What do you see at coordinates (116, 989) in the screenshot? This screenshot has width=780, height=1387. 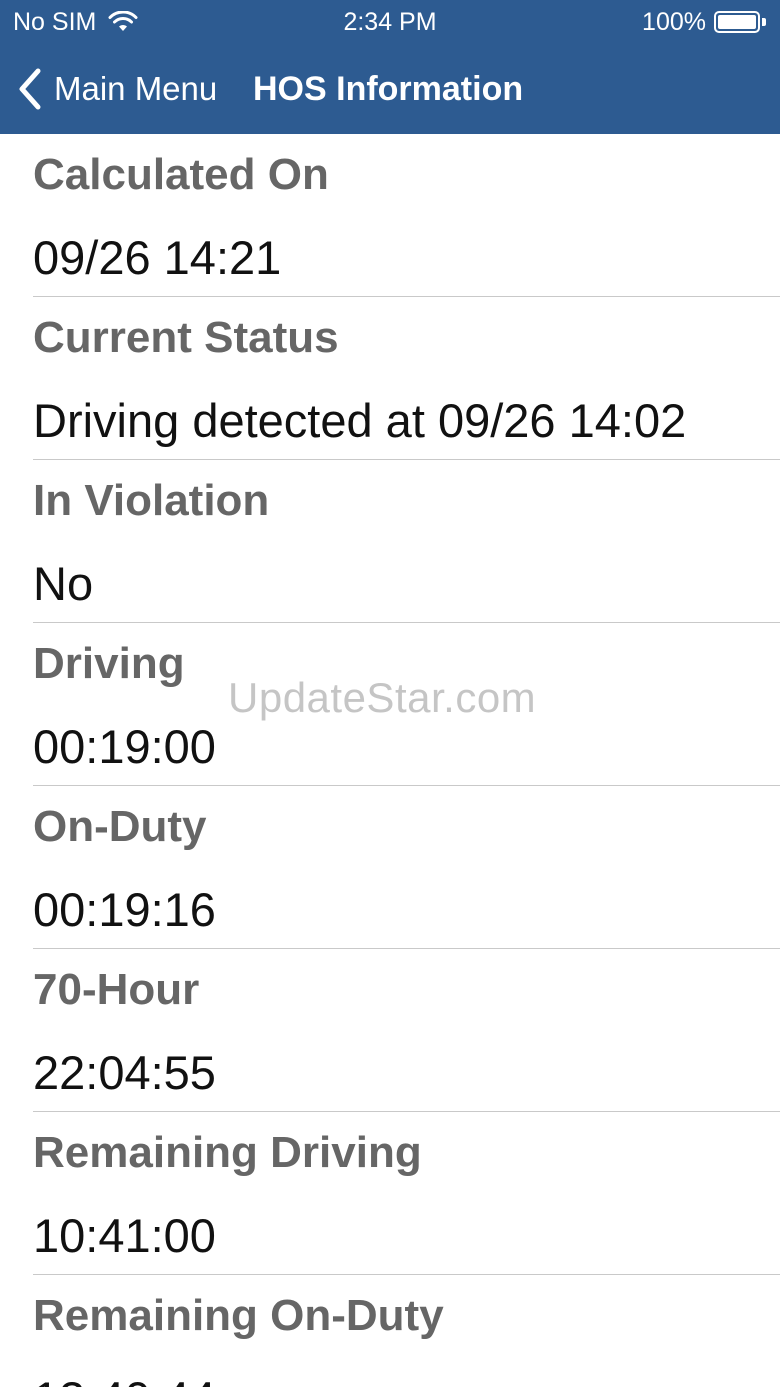 I see `row-label: 70-Hour` at bounding box center [116, 989].